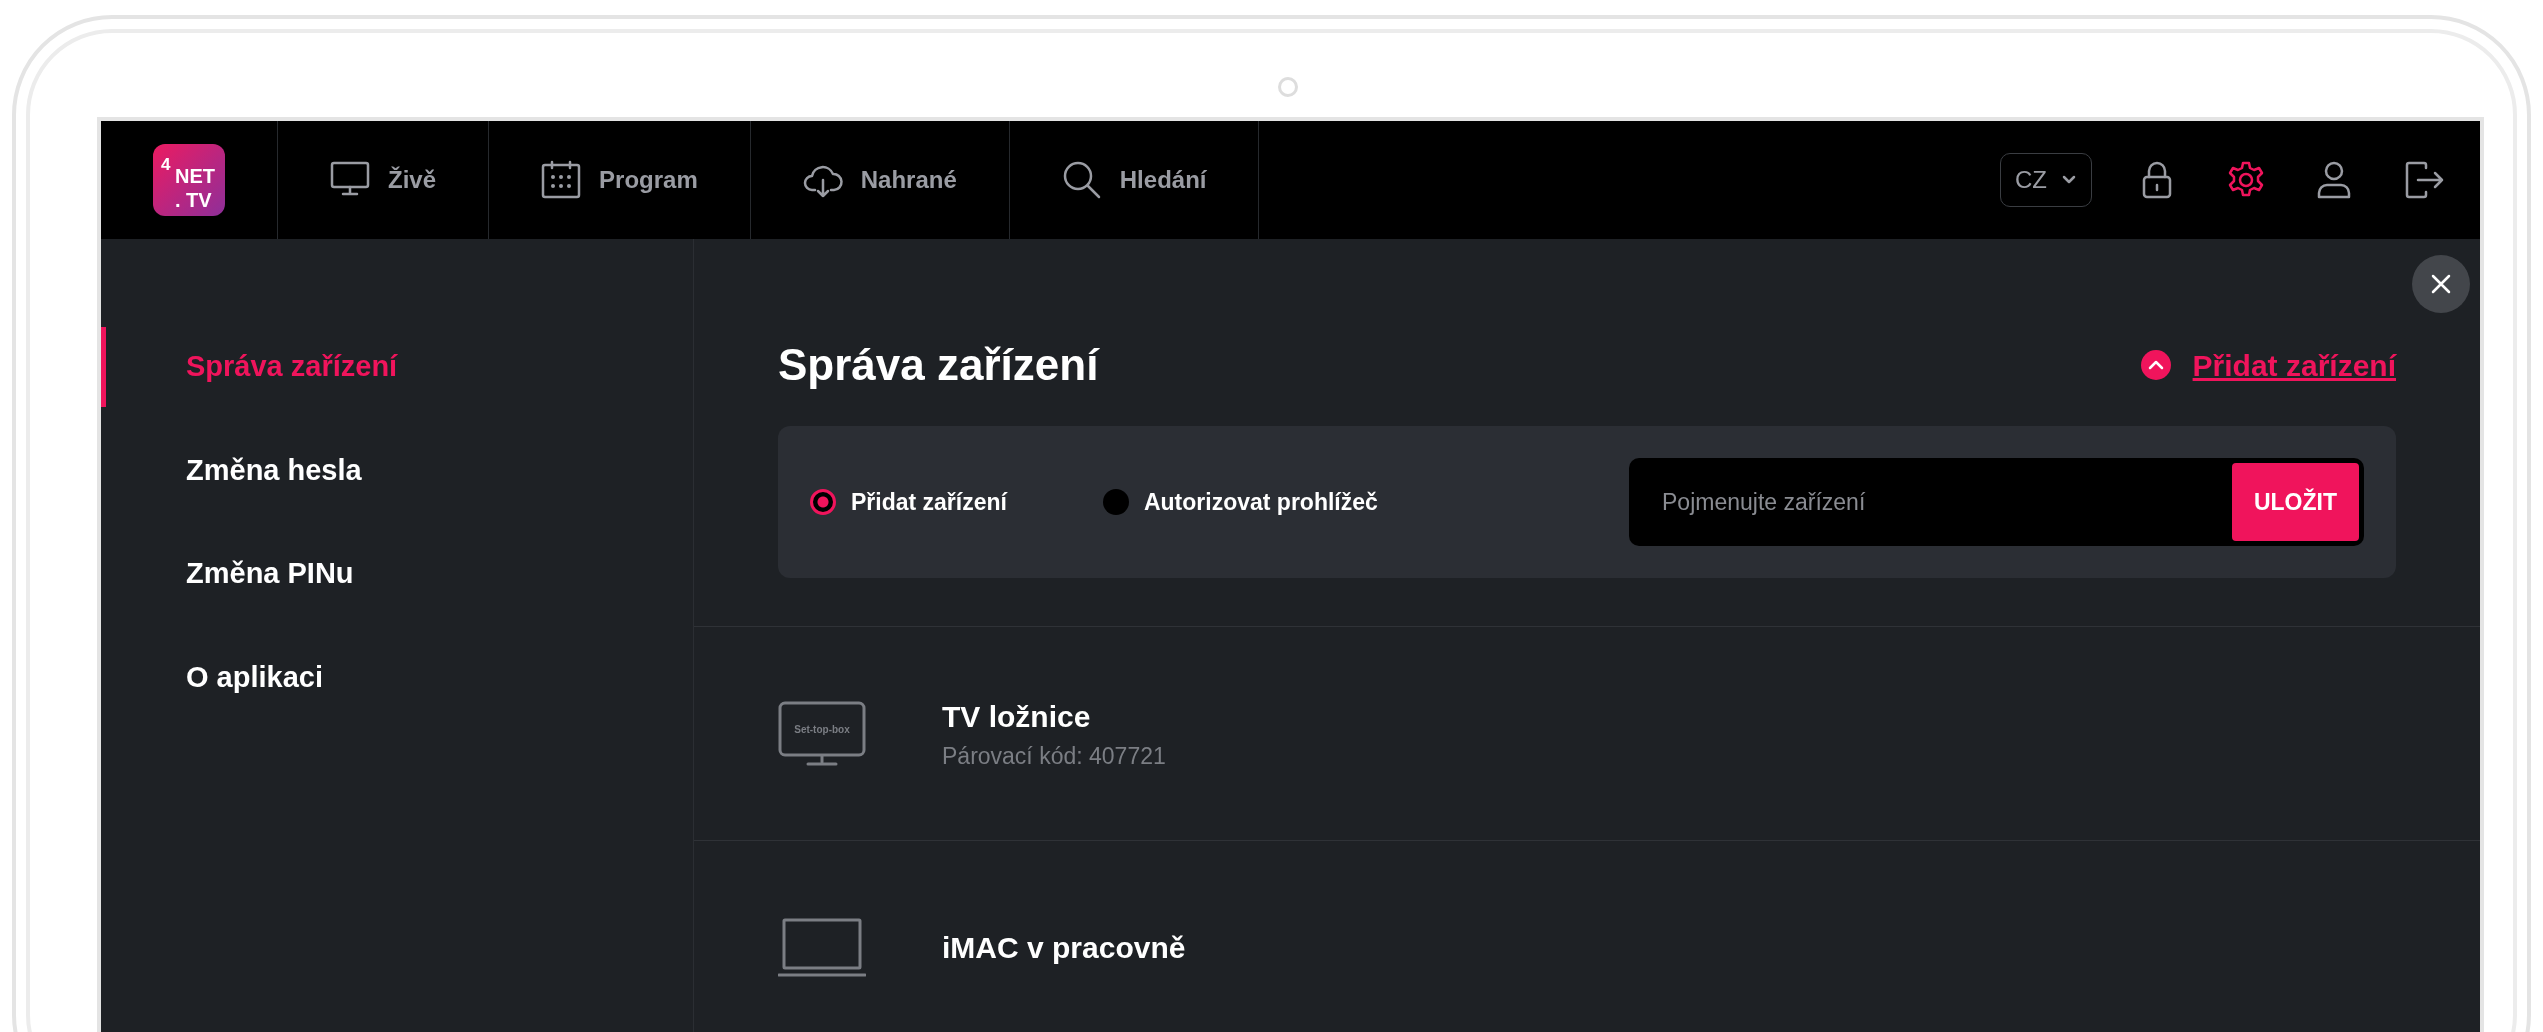 This screenshot has width=2543, height=1032. I want to click on nav-tab: Program, so click(620, 180).